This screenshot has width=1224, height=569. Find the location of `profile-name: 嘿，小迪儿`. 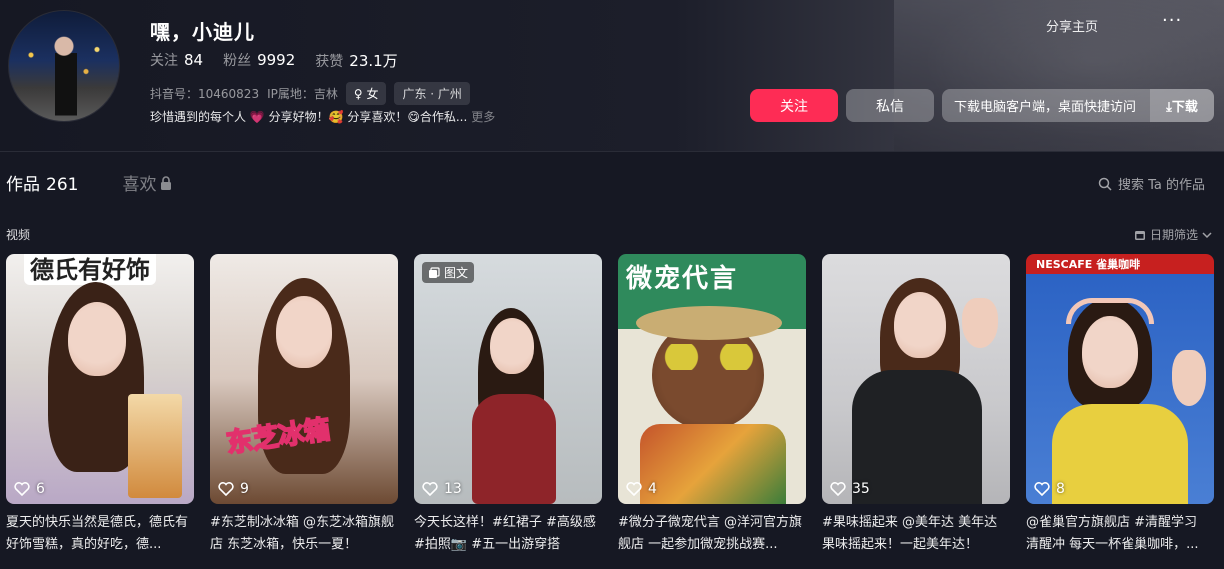

profile-name: 嘿，小迪儿 is located at coordinates (202, 32).